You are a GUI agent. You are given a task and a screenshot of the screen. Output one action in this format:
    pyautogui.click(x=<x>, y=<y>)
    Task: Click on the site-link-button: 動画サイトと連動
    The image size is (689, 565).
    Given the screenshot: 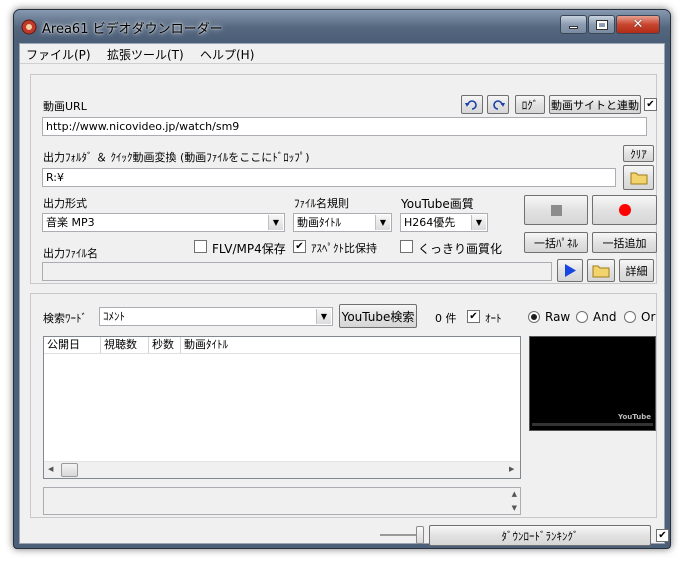 What is the action you would take?
    pyautogui.click(x=595, y=104)
    